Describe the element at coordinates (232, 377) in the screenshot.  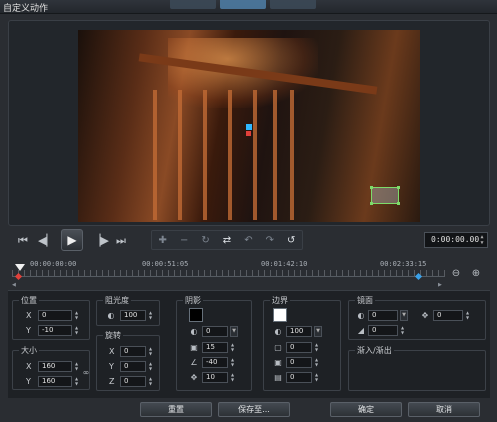
I see `shadow-distance-spinner-icon: ▲ ▼` at that location.